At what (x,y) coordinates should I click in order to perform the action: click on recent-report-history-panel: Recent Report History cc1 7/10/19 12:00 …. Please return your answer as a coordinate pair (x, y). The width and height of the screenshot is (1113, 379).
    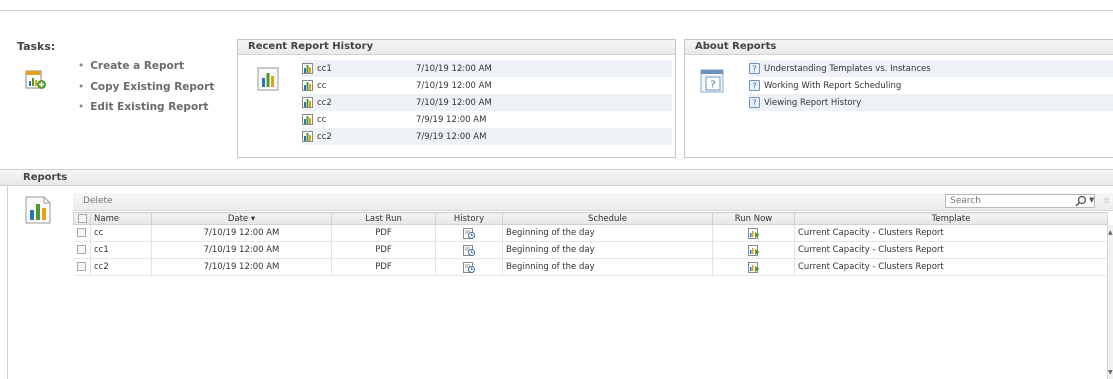
    Looking at the image, I should click on (456, 98).